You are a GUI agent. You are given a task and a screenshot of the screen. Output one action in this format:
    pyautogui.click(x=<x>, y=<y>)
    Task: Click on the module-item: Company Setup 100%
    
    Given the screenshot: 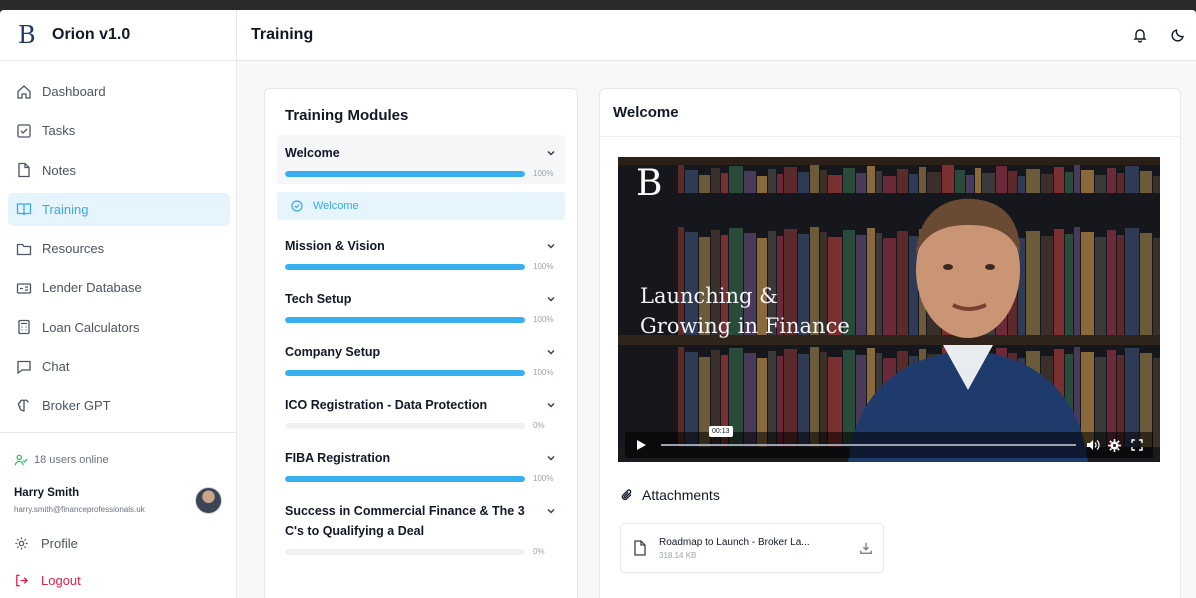 What is the action you would take?
    pyautogui.click(x=421, y=355)
    